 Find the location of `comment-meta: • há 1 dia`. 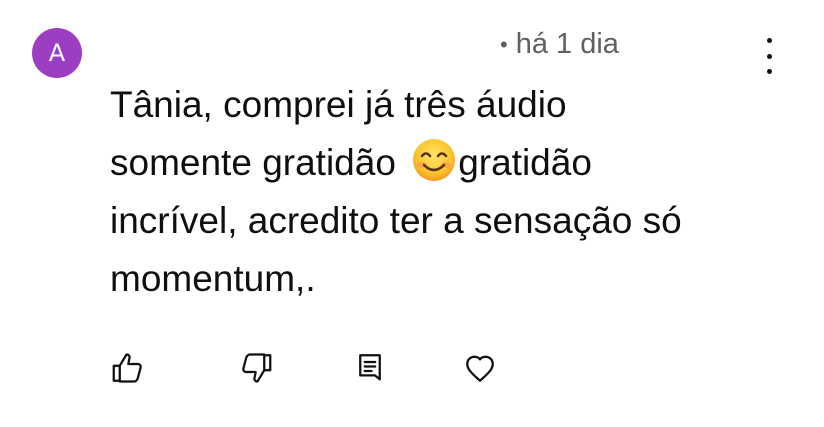

comment-meta: • há 1 dia is located at coordinates (559, 44).